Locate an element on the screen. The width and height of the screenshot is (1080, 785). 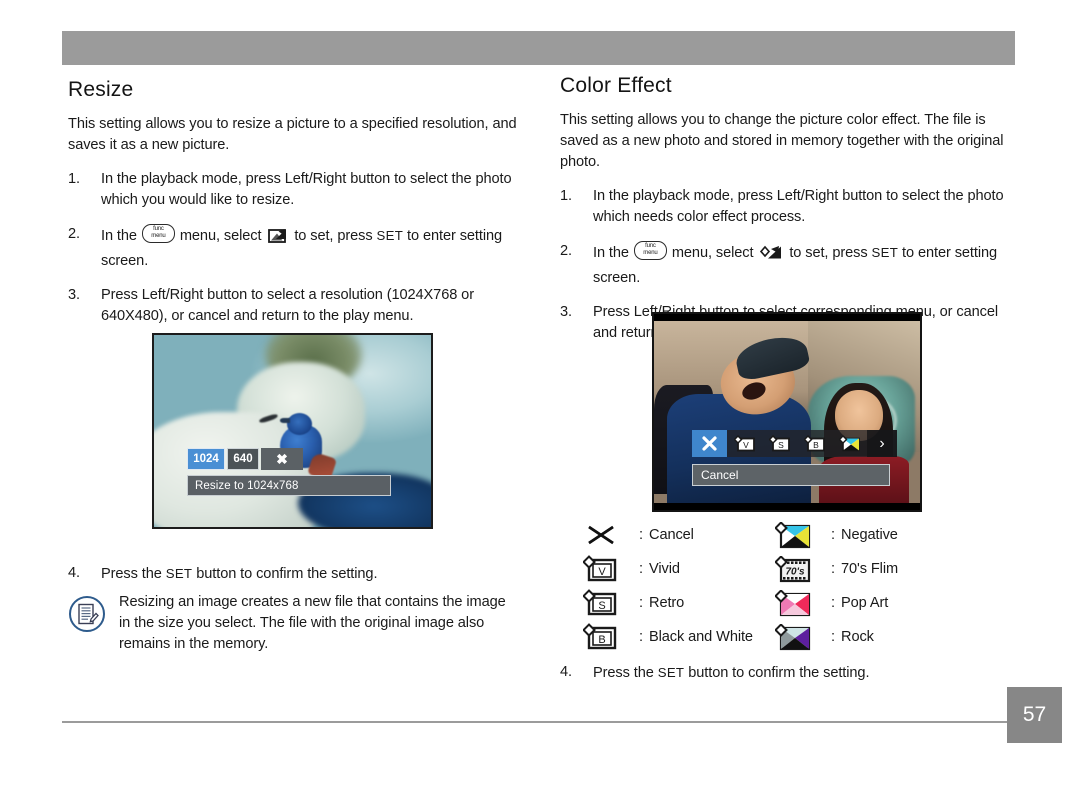
legend-rock-icon is located at coordinates (801, 637).